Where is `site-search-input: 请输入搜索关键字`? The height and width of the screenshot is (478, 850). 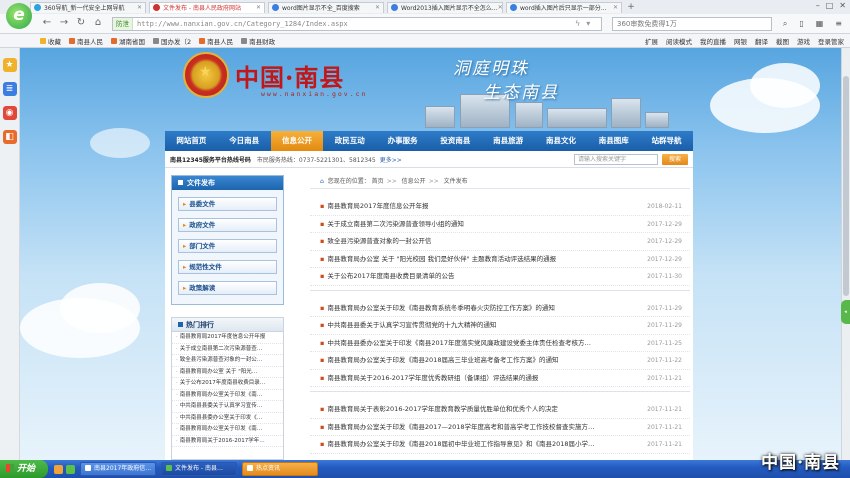 site-search-input: 请输入搜索关键字 is located at coordinates (616, 159).